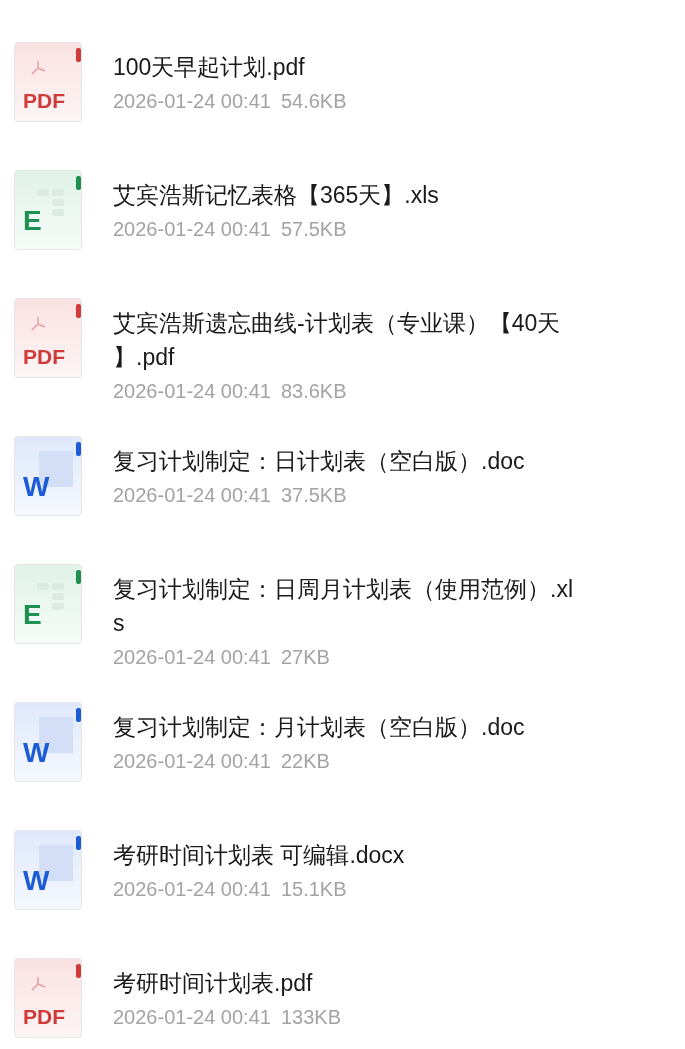  I want to click on file-name: 复习计划制定：日计划表（空白版）.doc, so click(319, 461).